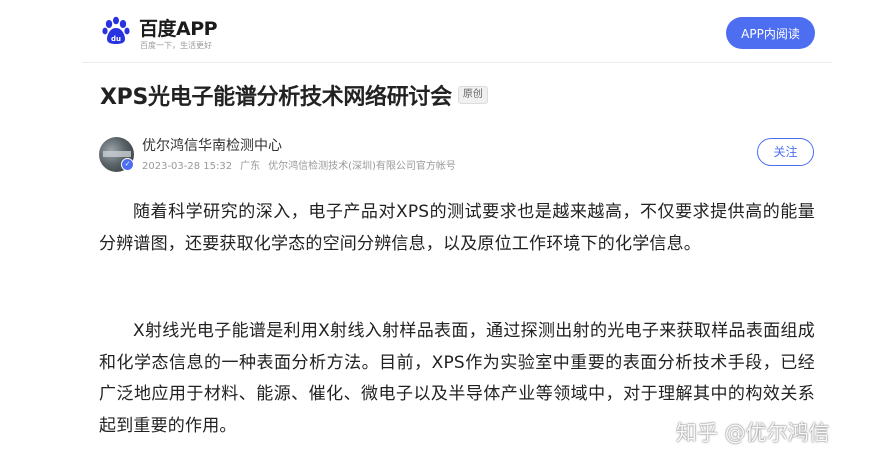 This screenshot has width=882, height=468. What do you see at coordinates (116, 31) in the screenshot?
I see `baidu-paw-logo-icon: du` at bounding box center [116, 31].